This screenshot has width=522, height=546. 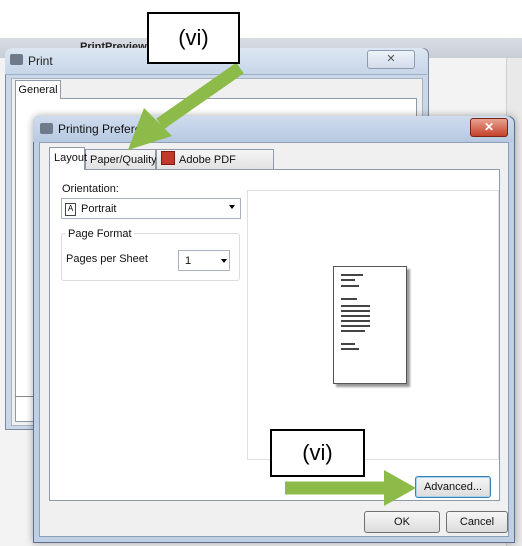 What do you see at coordinates (317, 453) in the screenshot?
I see `annotation-label-bottom: (vi)` at bounding box center [317, 453].